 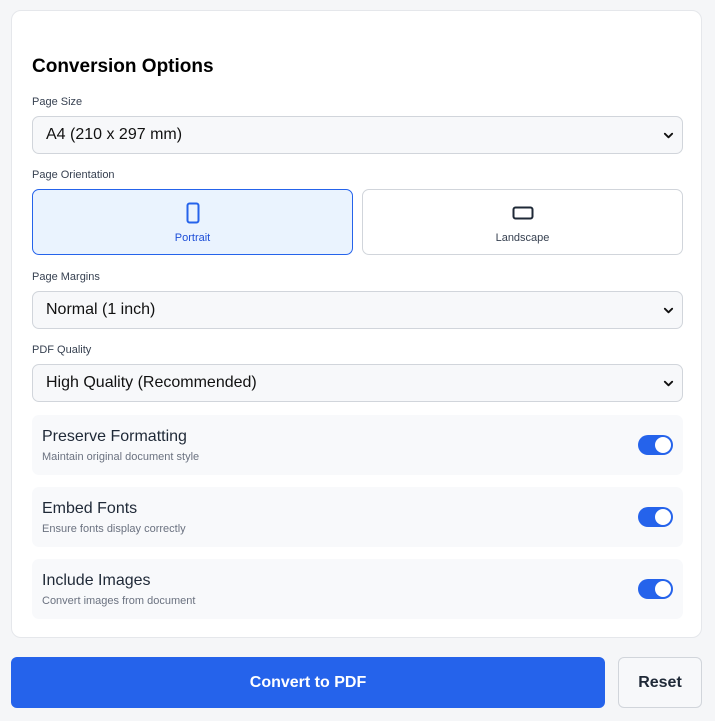 What do you see at coordinates (123, 66) in the screenshot?
I see `panel-title: Conversion Options` at bounding box center [123, 66].